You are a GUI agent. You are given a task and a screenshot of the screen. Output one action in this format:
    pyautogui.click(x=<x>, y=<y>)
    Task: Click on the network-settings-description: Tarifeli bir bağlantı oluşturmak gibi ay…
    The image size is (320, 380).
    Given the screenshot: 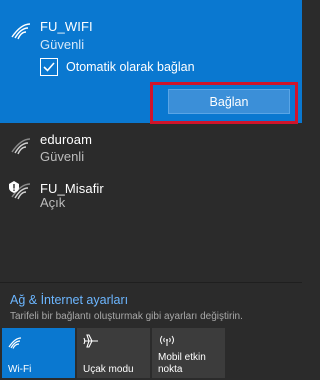 What is the action you would take?
    pyautogui.click(x=126, y=316)
    